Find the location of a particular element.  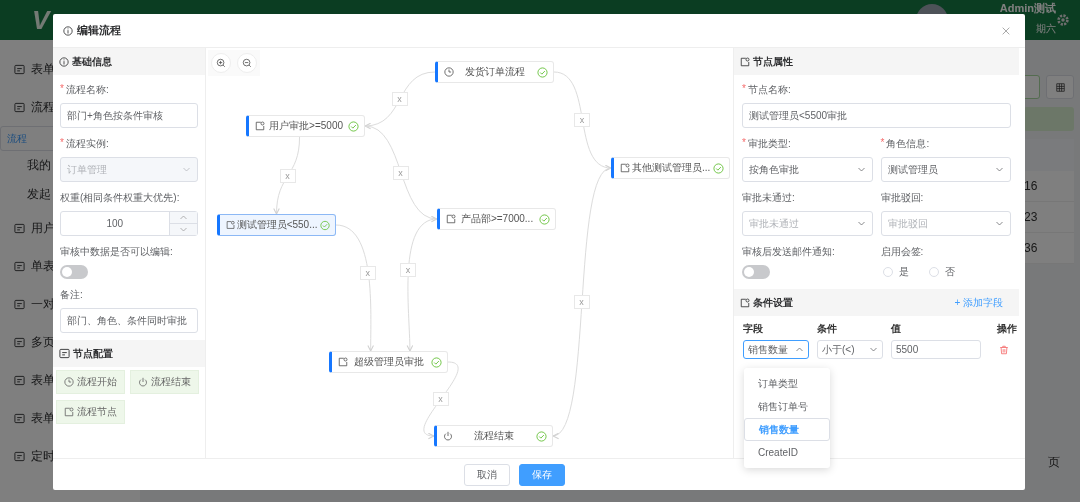

section-title: 基础信息 is located at coordinates (92, 61).